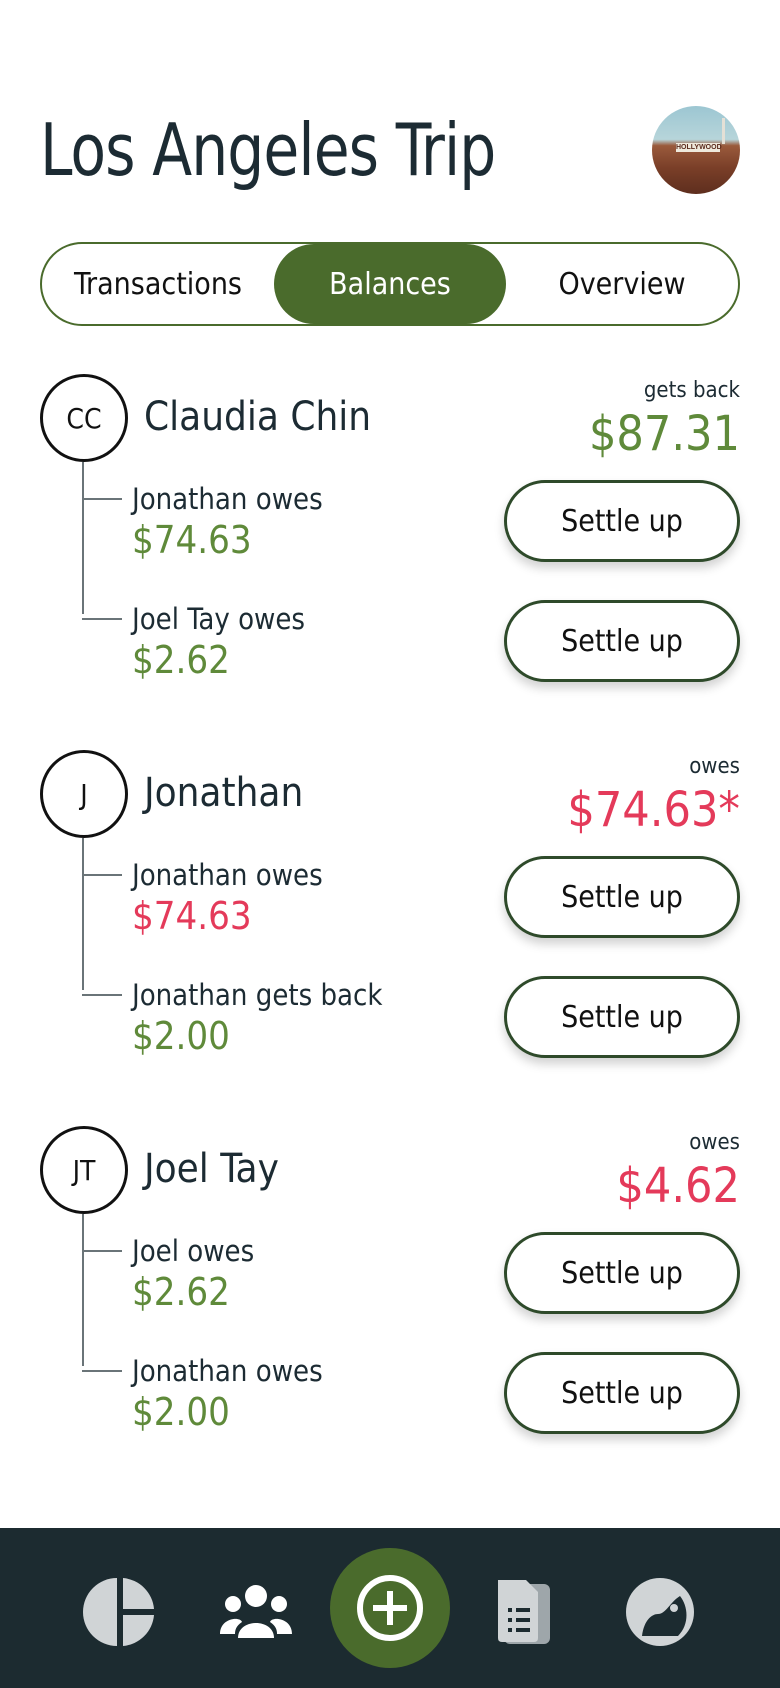 Image resolution: width=780 pixels, height=1688 pixels. Describe the element at coordinates (84, 418) in the screenshot. I see `avatar-initials: CC` at that location.